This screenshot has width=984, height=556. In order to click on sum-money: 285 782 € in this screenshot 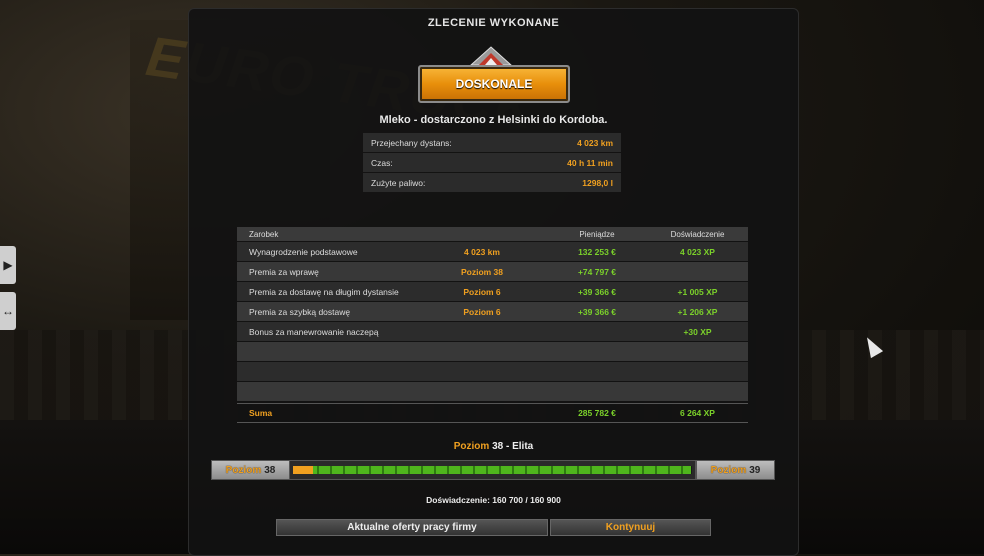, I will do `click(597, 413)`.